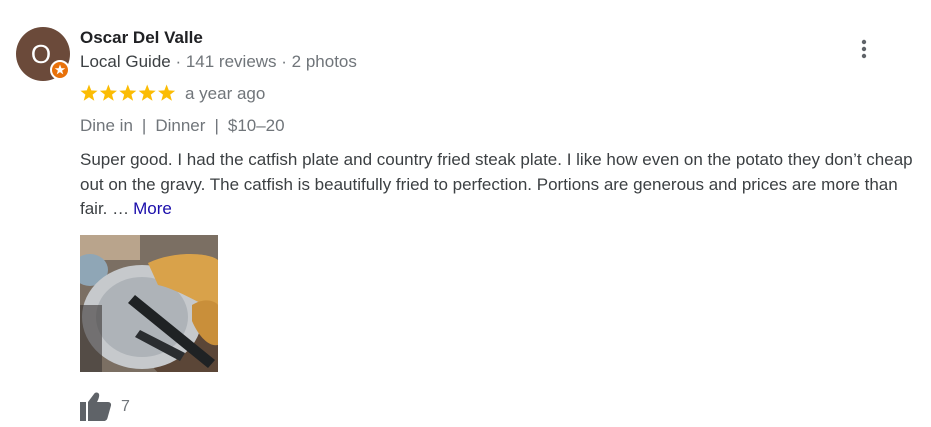 The image size is (931, 427). Describe the element at coordinates (225, 93) in the screenshot. I see `review-time: a year ago` at that location.